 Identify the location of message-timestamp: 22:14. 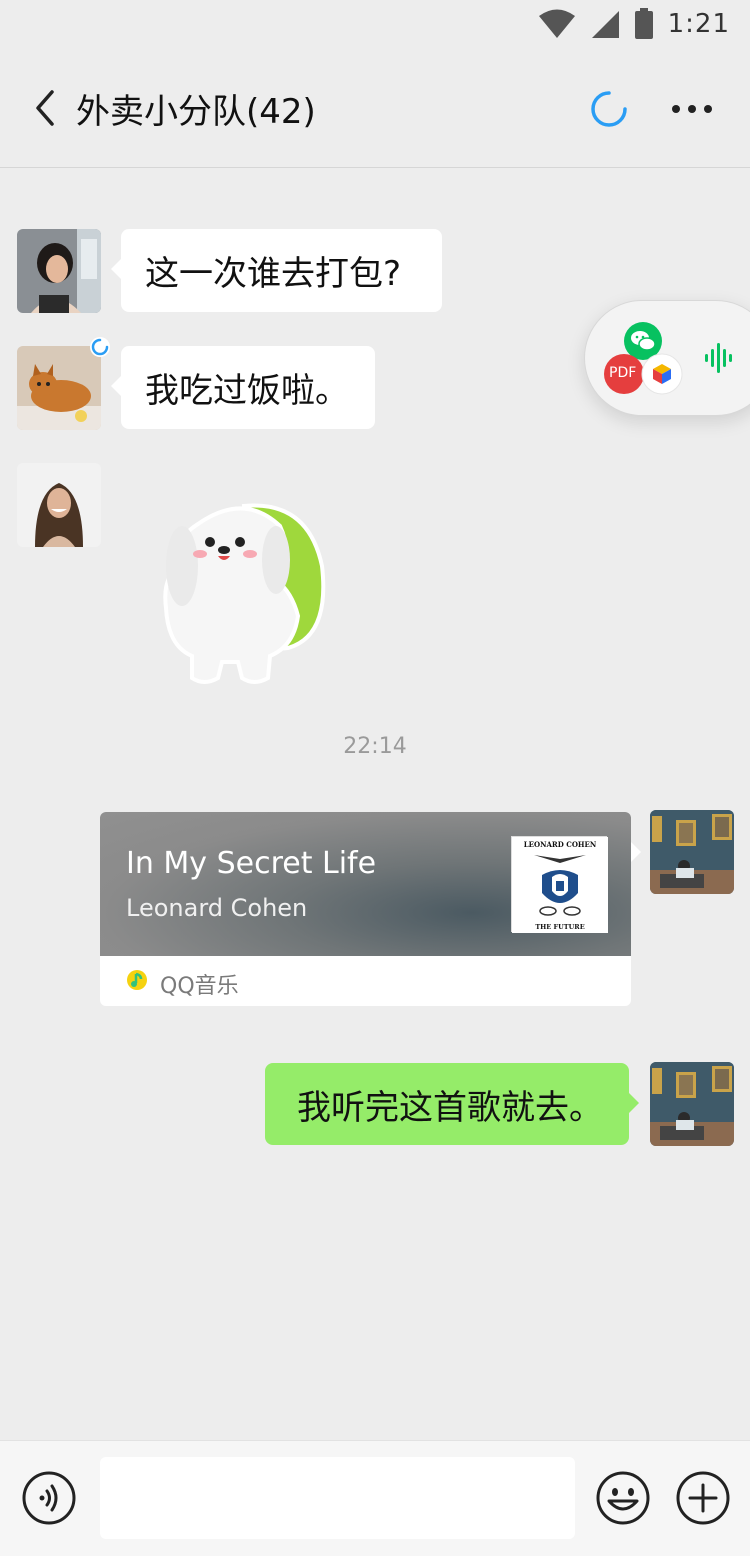
(375, 746).